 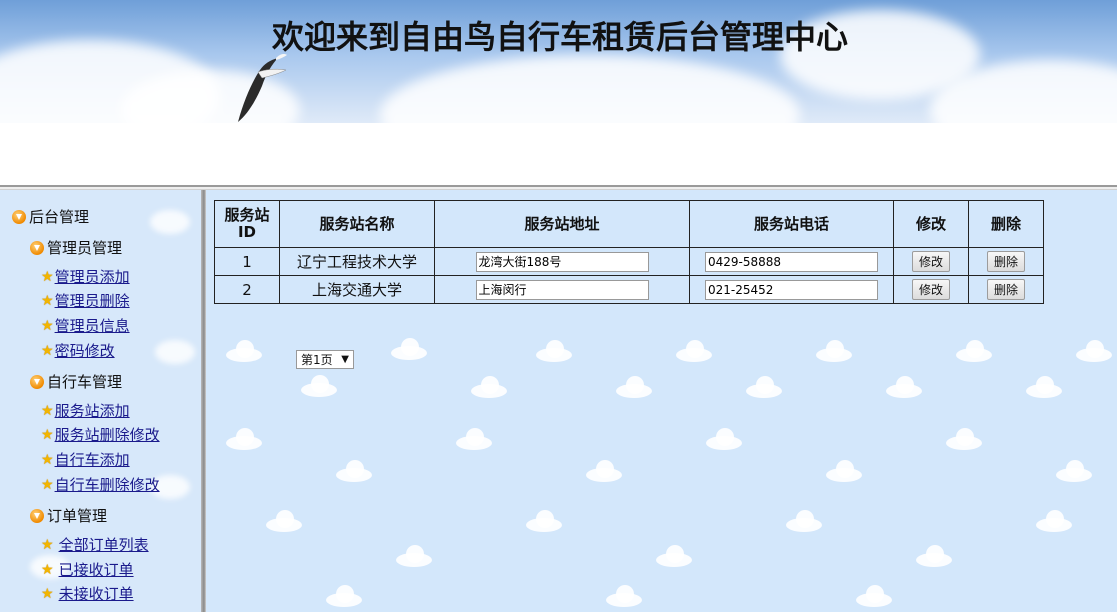 What do you see at coordinates (107, 484) in the screenshot?
I see `sidebar-link: 自行车删除修改` at bounding box center [107, 484].